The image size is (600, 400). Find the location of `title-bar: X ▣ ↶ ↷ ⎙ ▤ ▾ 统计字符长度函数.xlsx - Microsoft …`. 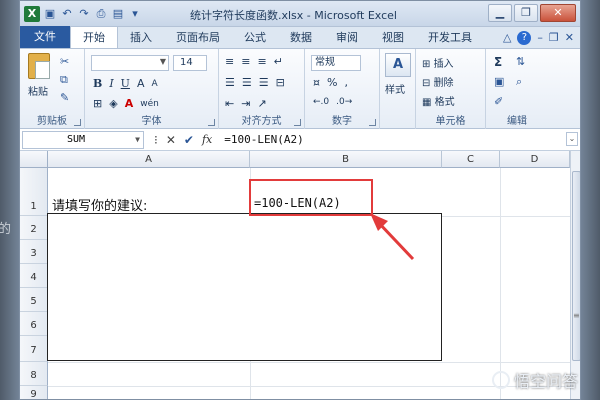

title-bar: X ▣ ↶ ↷ ⎙ ▤ ▾ 统计字符长度函数.xlsx - Microsoft … is located at coordinates (300, 14).